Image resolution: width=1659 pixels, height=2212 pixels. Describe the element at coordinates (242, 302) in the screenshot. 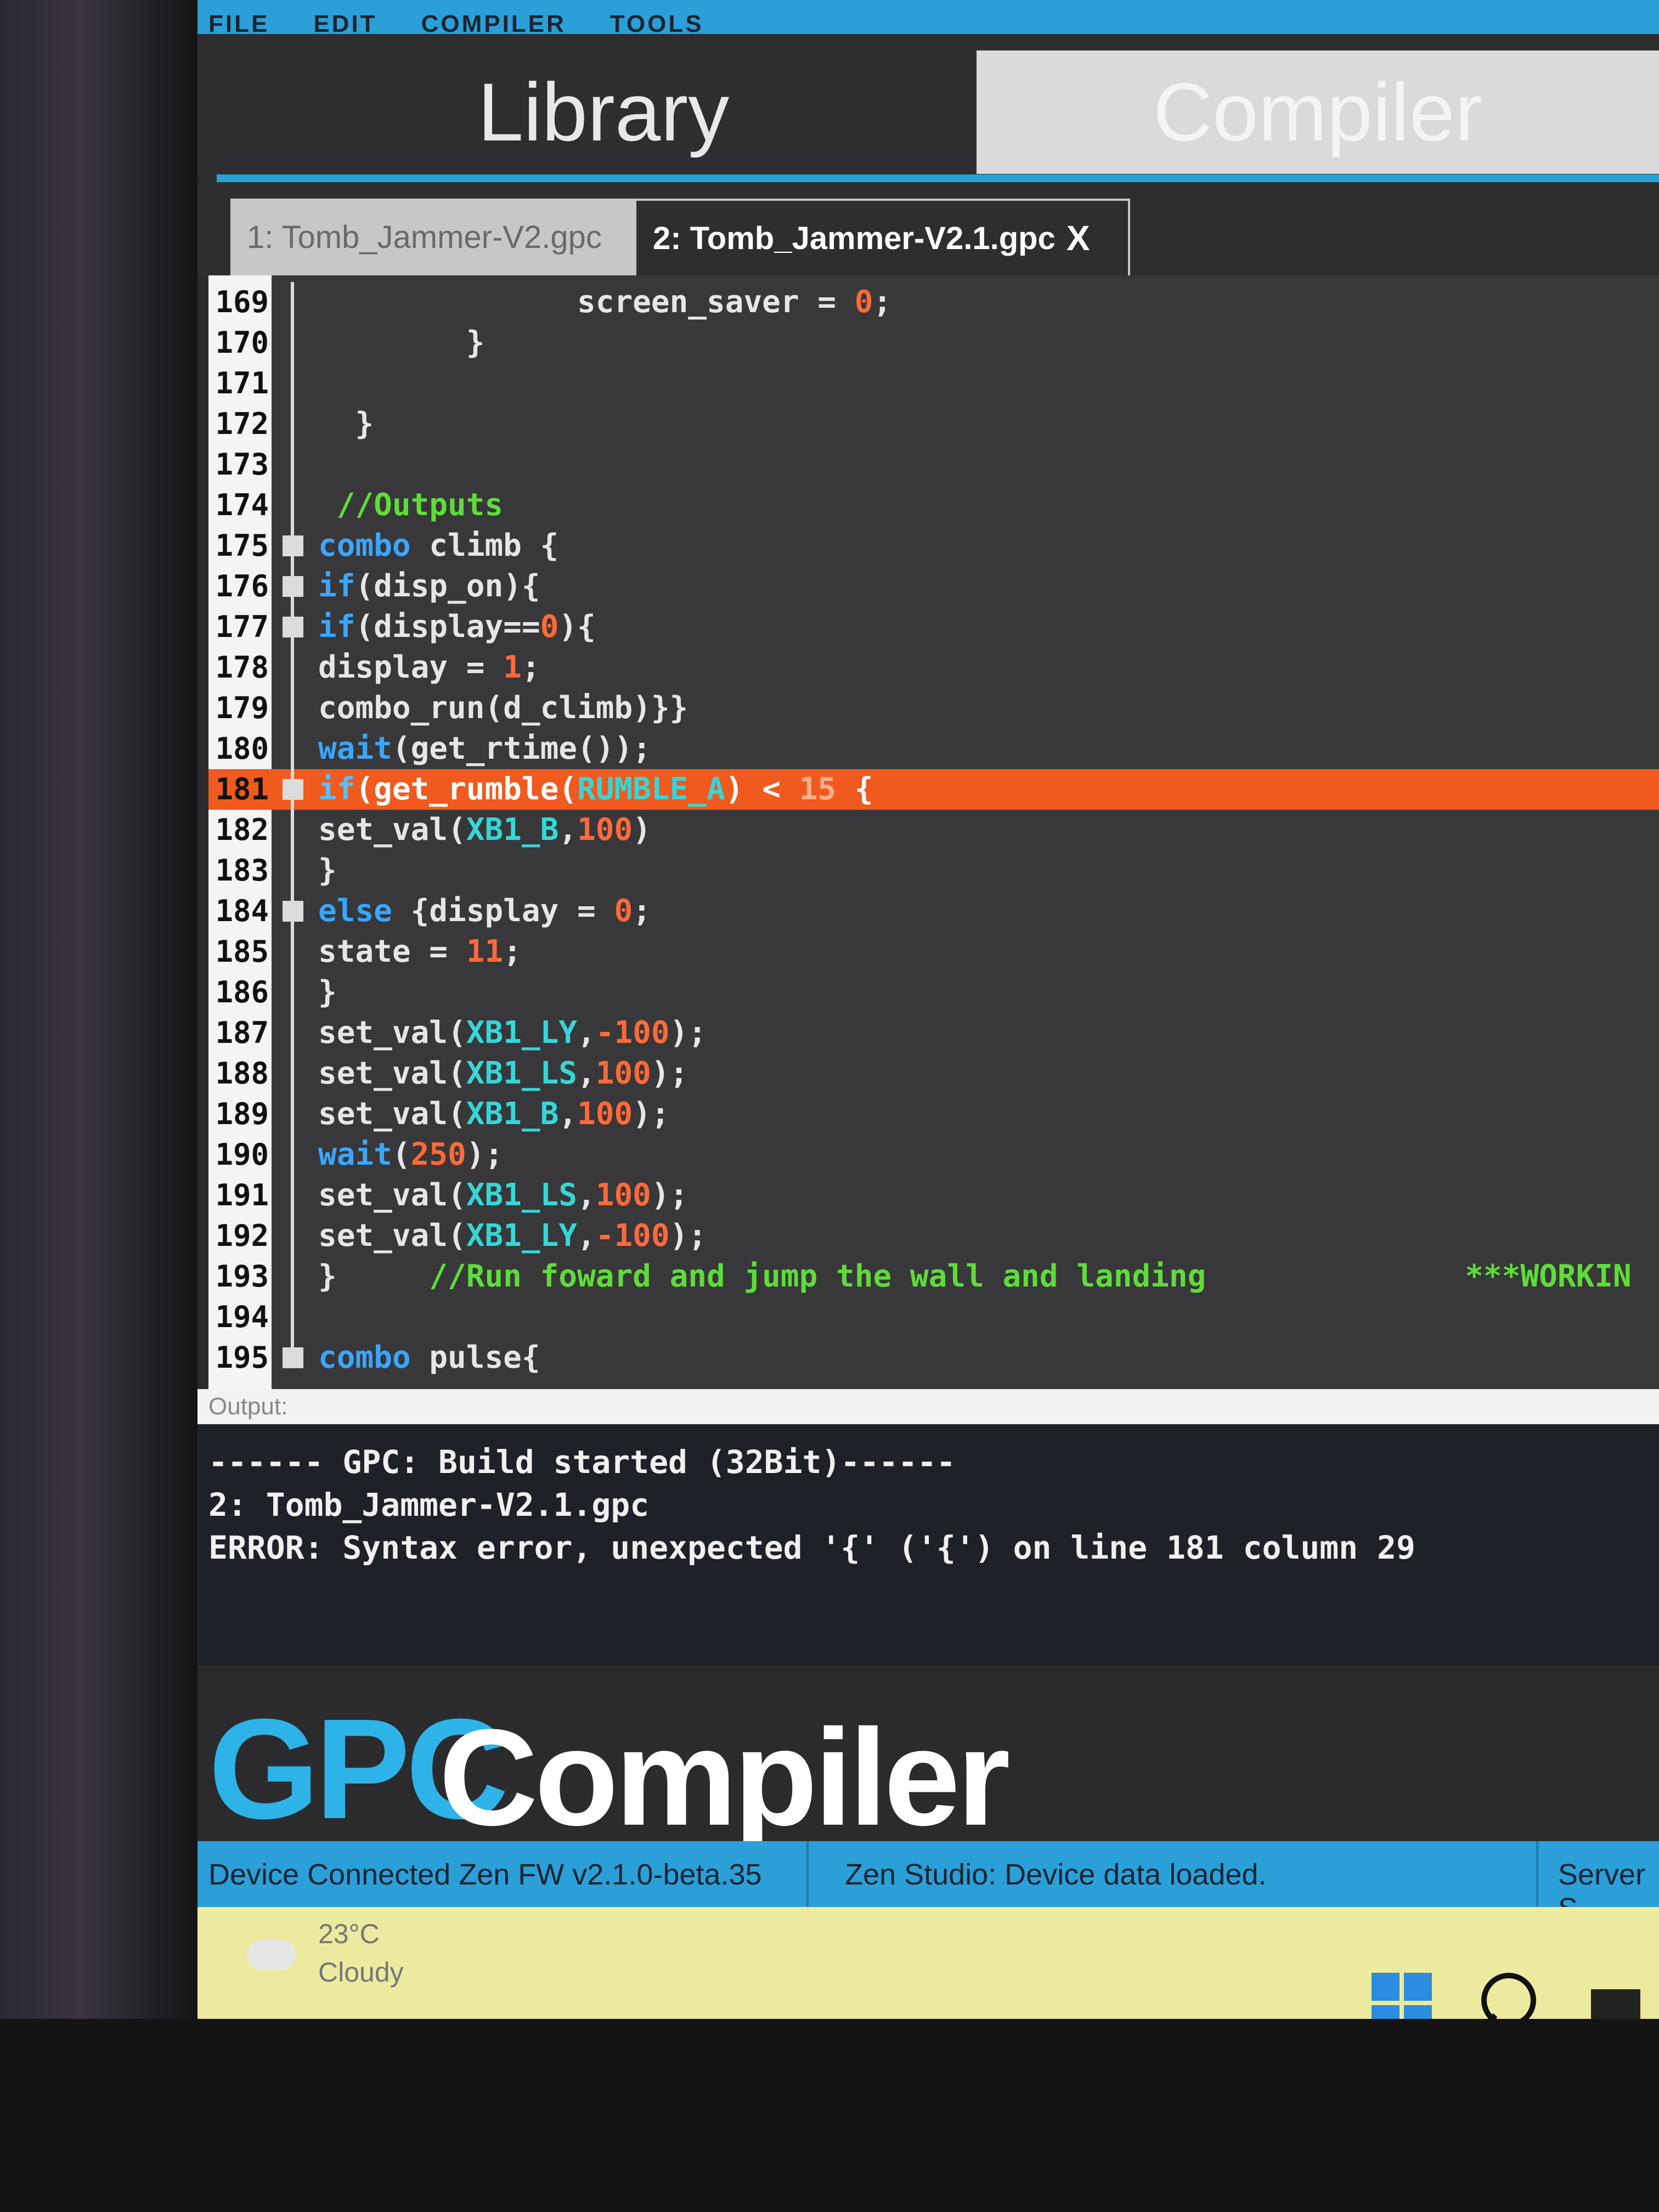

I see `line-number: 169` at that location.